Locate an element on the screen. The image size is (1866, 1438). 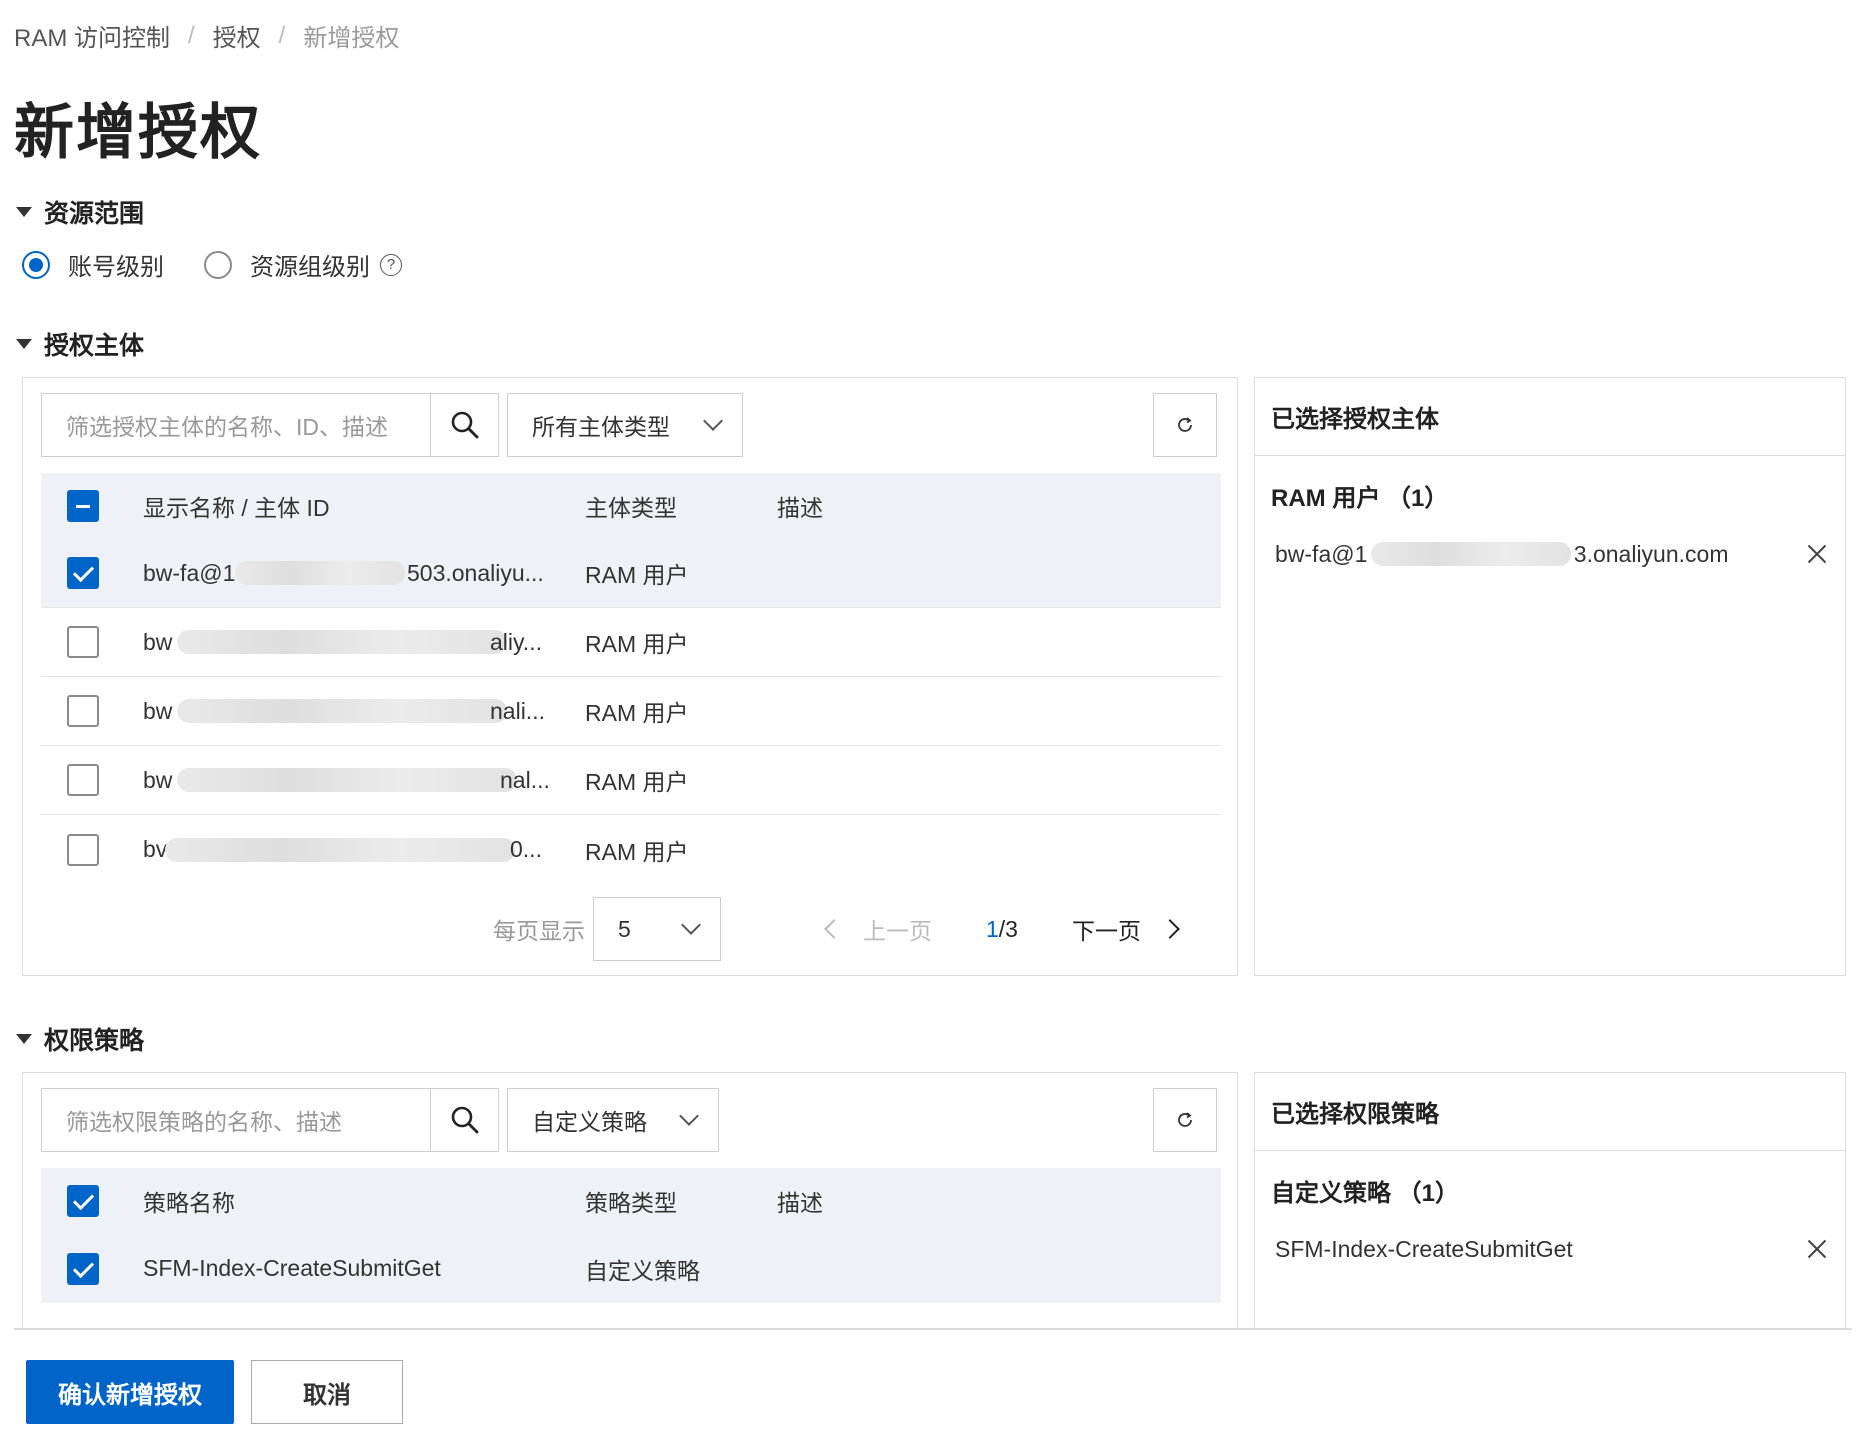
table-row: bv 0... RAM 用户 is located at coordinates (631, 849).